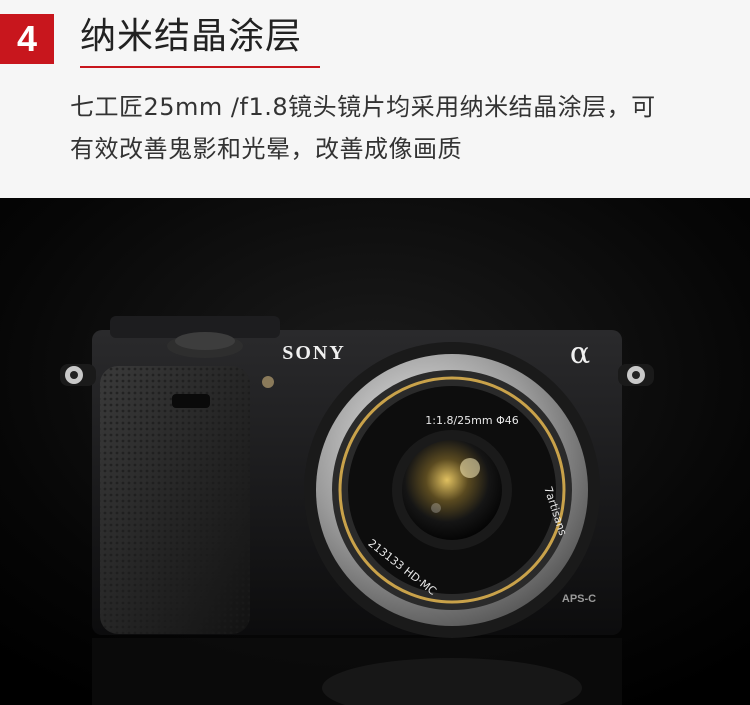  What do you see at coordinates (579, 599) in the screenshot?
I see `aps-c-label: APS-C` at bounding box center [579, 599].